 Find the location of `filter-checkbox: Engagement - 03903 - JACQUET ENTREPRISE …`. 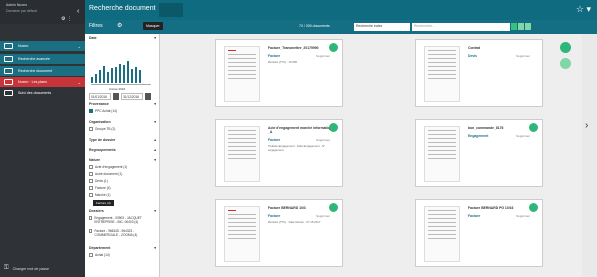

filter-checkbox: Engagement - 03903 - JACQUET ENTREPRISE … is located at coordinates (122, 220).